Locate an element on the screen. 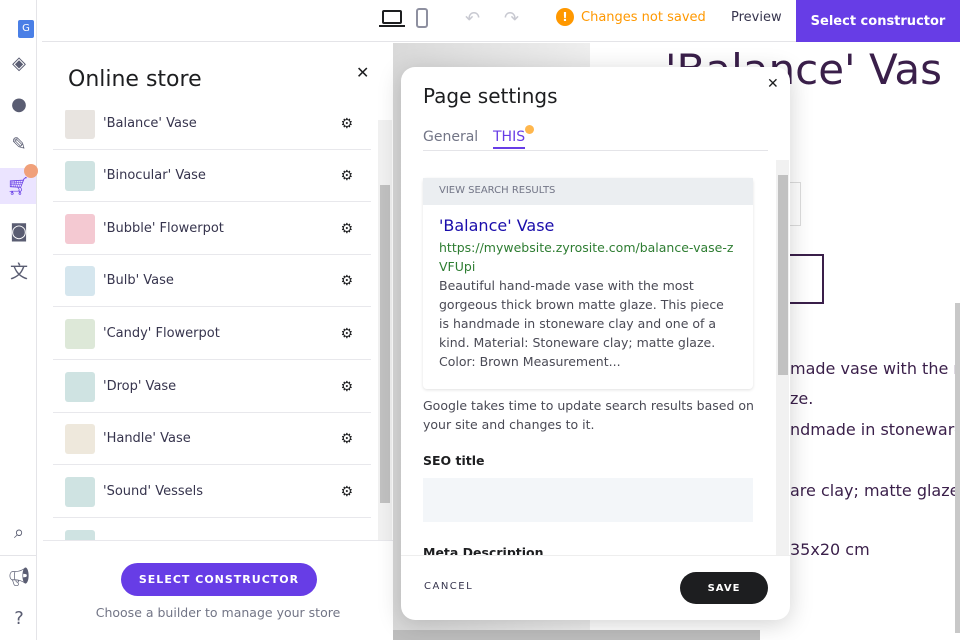 The width and height of the screenshot is (960, 640). list-scrollbar is located at coordinates (385, 330).